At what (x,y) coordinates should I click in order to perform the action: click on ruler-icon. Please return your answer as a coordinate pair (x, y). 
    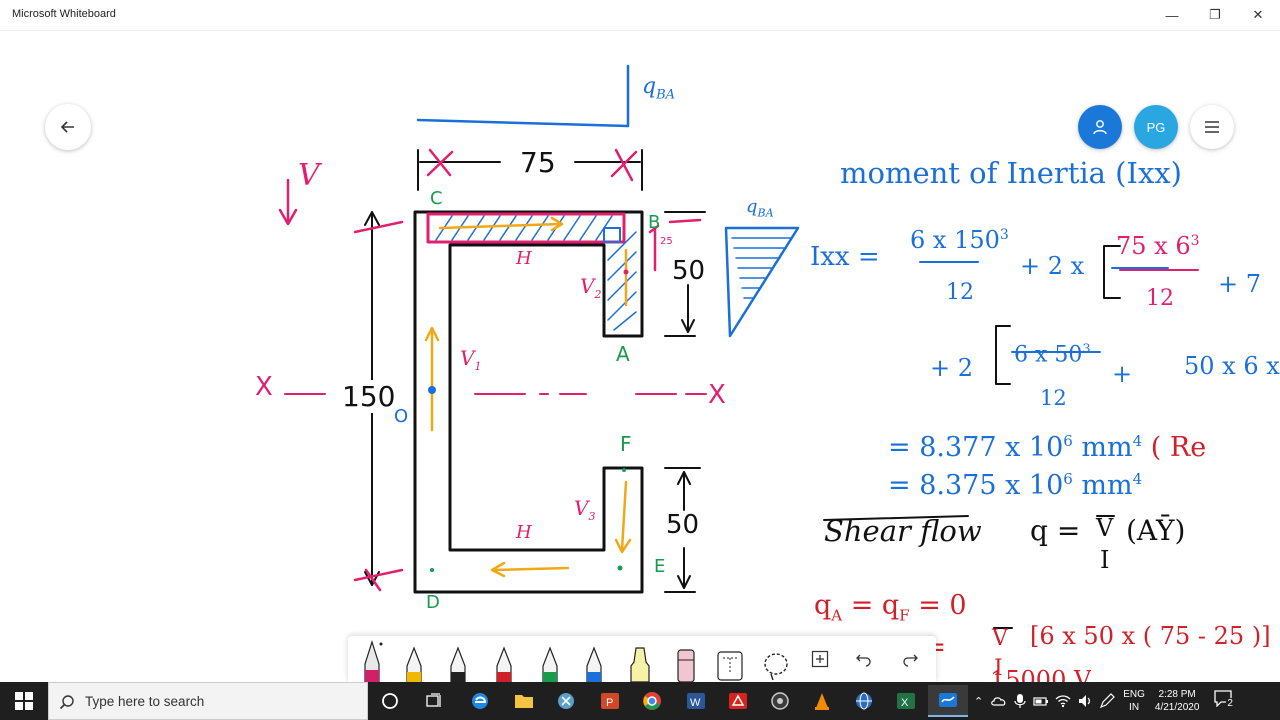
    Looking at the image, I should click on (730, 666).